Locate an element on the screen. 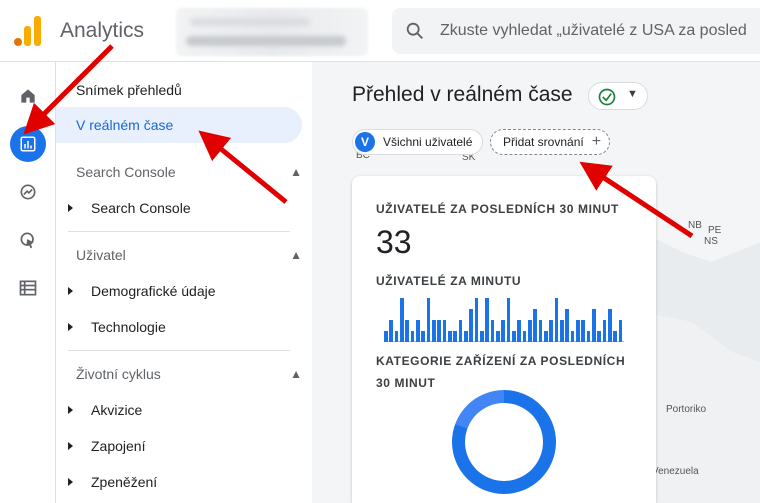 The width and height of the screenshot is (760, 503). all-users-label: Všichni uživatelé is located at coordinates (428, 142).